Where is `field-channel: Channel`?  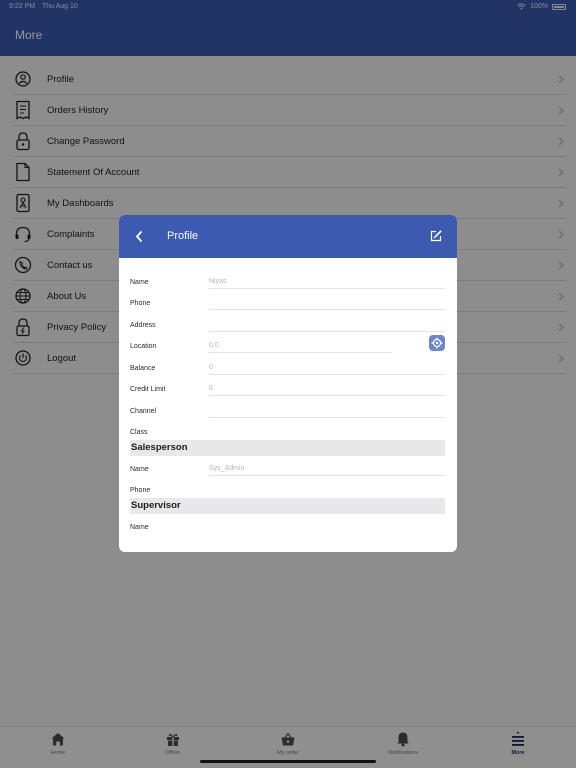 field-channel: Channel is located at coordinates (287, 412).